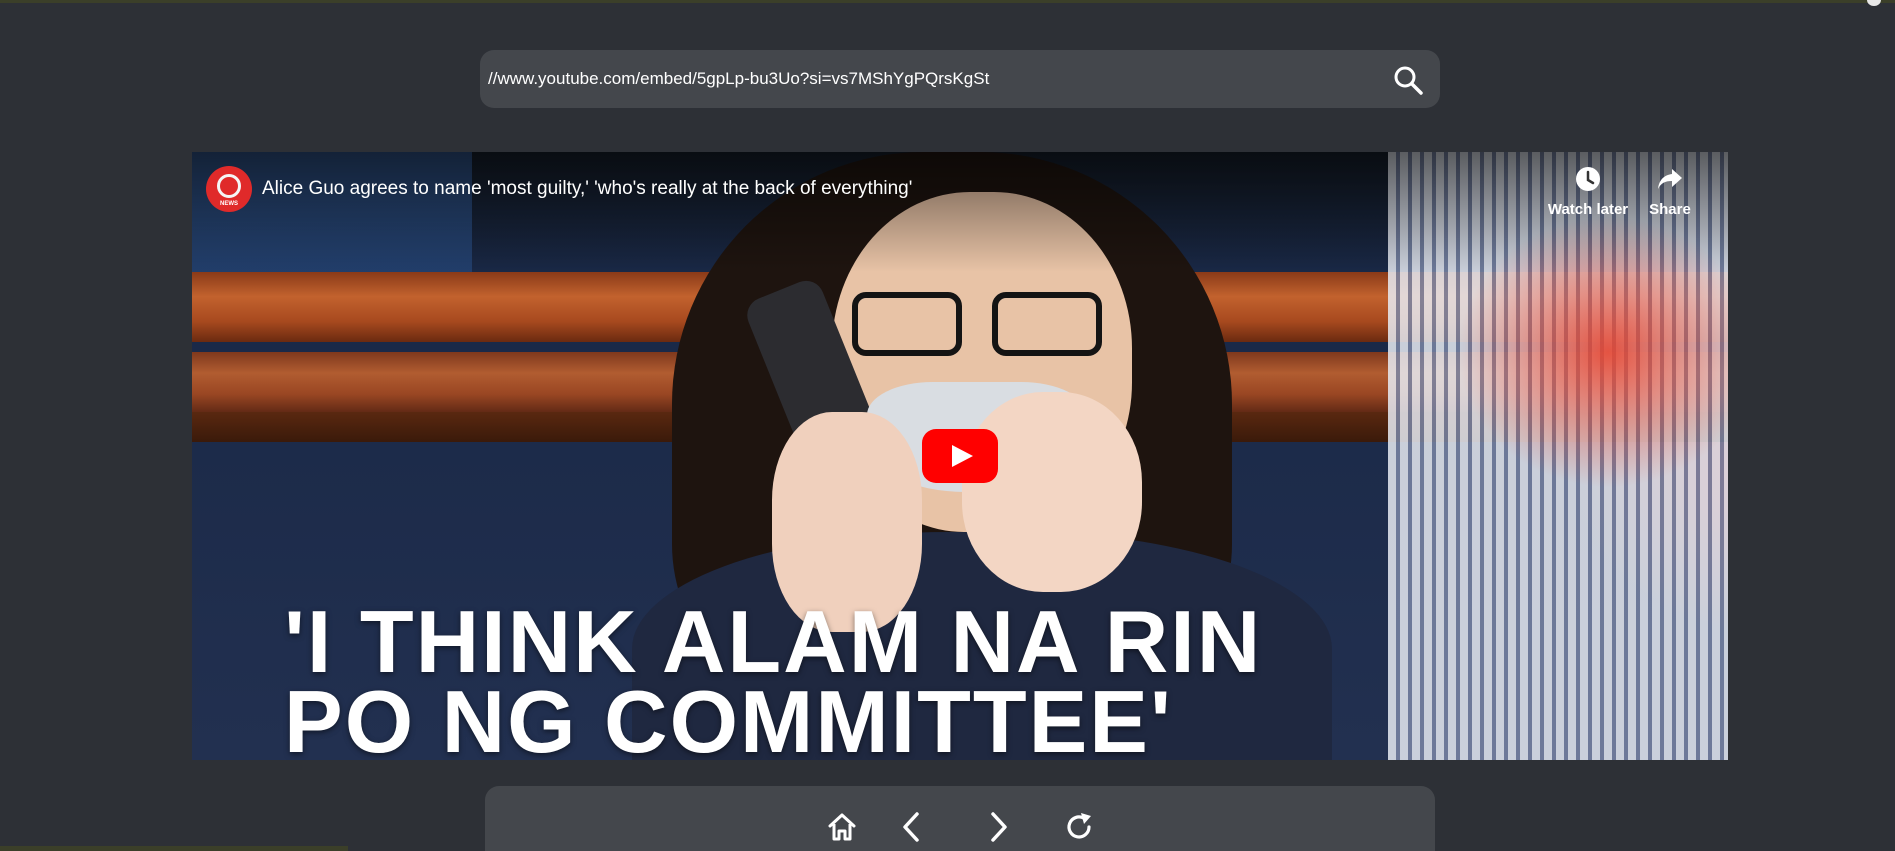  I want to click on top-strip, so click(947, 1).